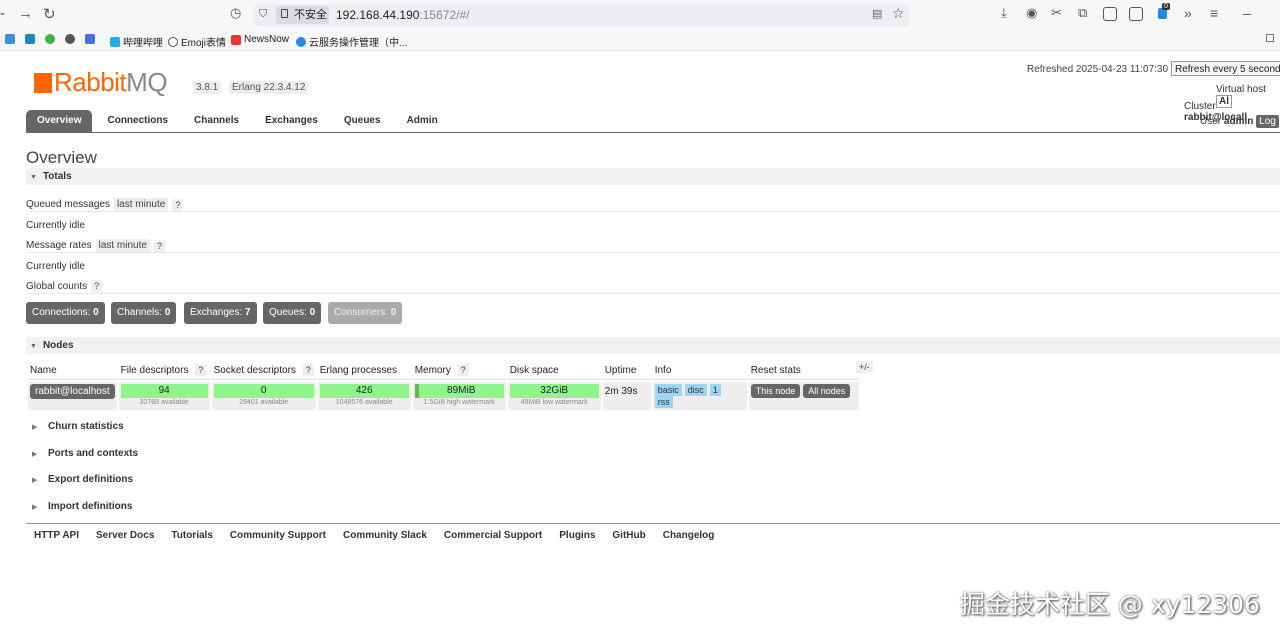 Image resolution: width=1280 pixels, height=633 pixels. What do you see at coordinates (1270, 38) in the screenshot?
I see `bookmarks-folder-icon` at bounding box center [1270, 38].